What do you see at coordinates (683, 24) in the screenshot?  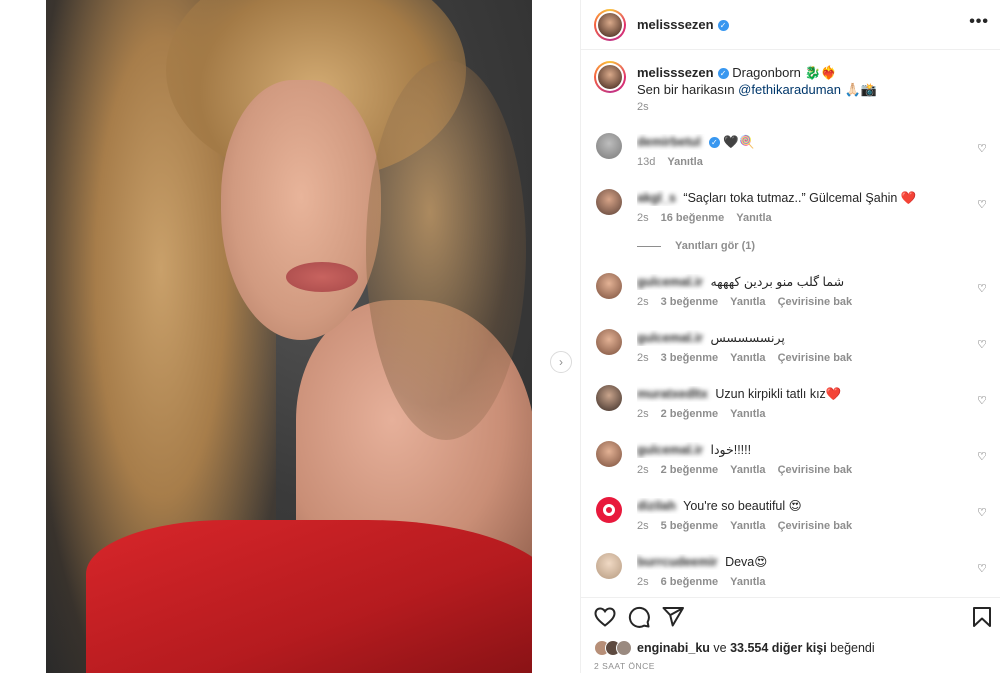 I see `header-username: melisssezen ✓` at bounding box center [683, 24].